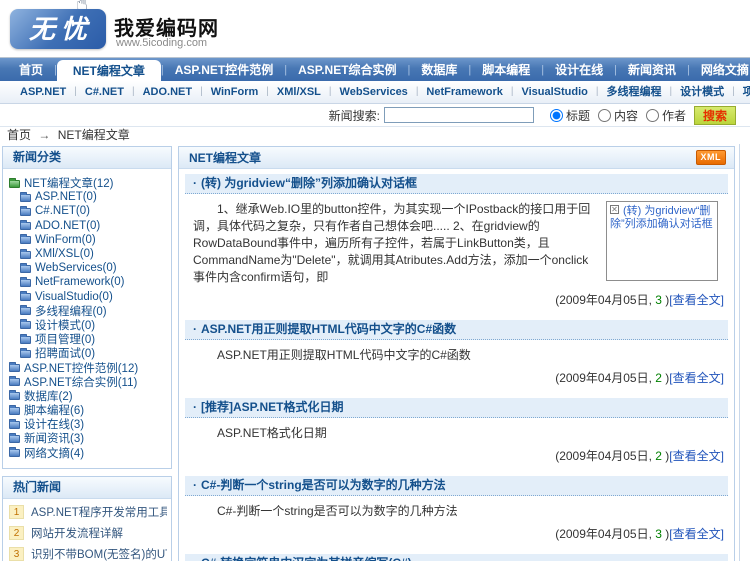  Describe the element at coordinates (88, 511) in the screenshot. I see `hot-news-item: 1 ASP.NET程序开发常用工具` at that location.